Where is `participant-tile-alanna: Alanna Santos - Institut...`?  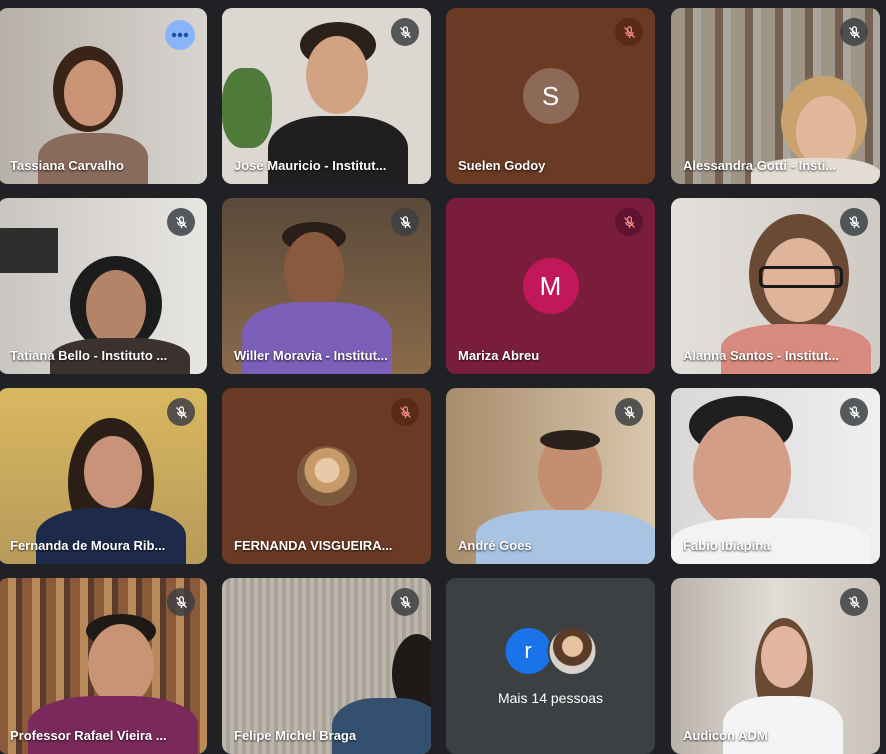
participant-tile-alanna: Alanna Santos - Institut... is located at coordinates (775, 286).